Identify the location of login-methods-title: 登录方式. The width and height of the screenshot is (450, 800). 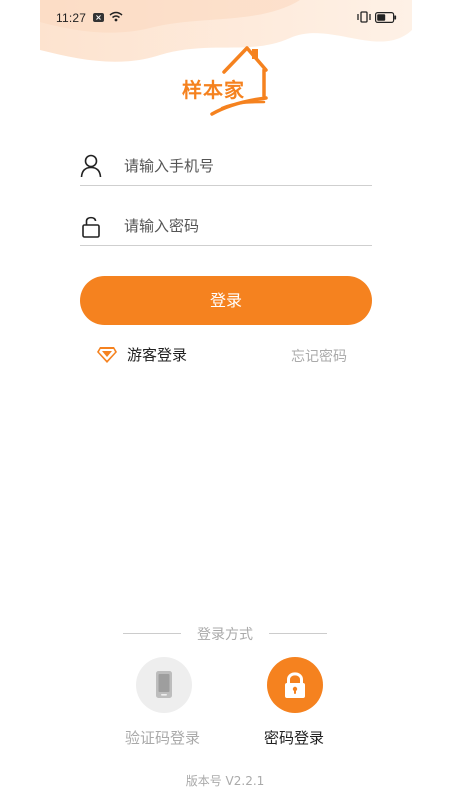
(225, 635).